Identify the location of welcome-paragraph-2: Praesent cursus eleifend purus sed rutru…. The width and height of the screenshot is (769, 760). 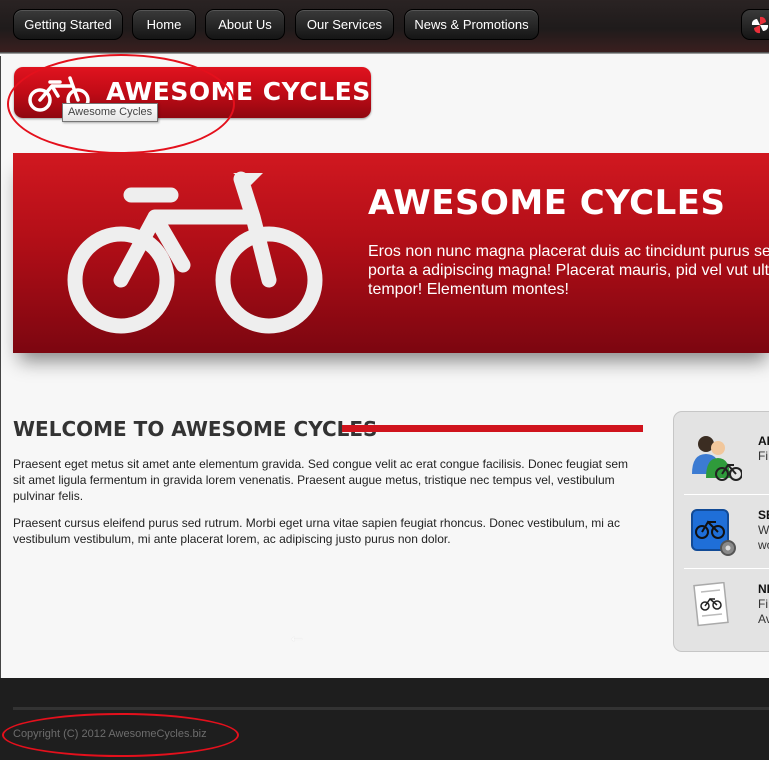
(316, 531).